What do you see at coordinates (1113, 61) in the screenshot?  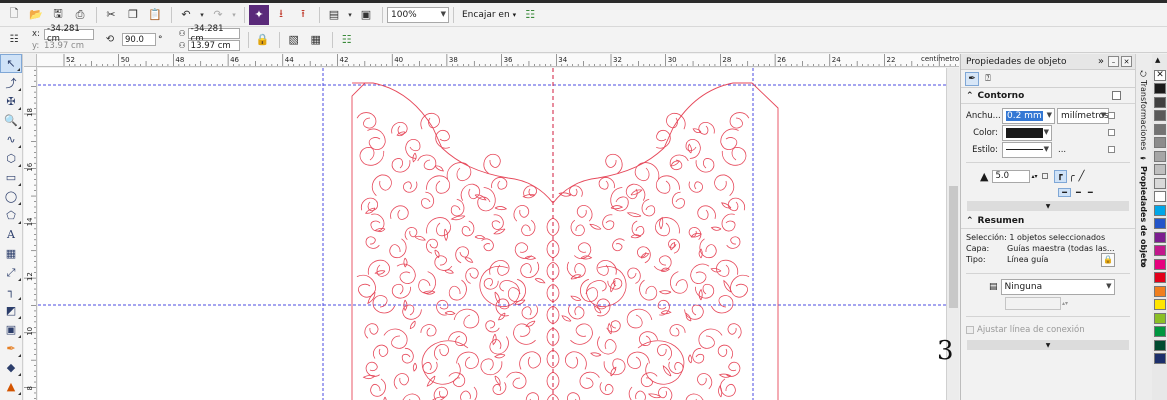 I see `minimize-docker-button: –` at bounding box center [1113, 61].